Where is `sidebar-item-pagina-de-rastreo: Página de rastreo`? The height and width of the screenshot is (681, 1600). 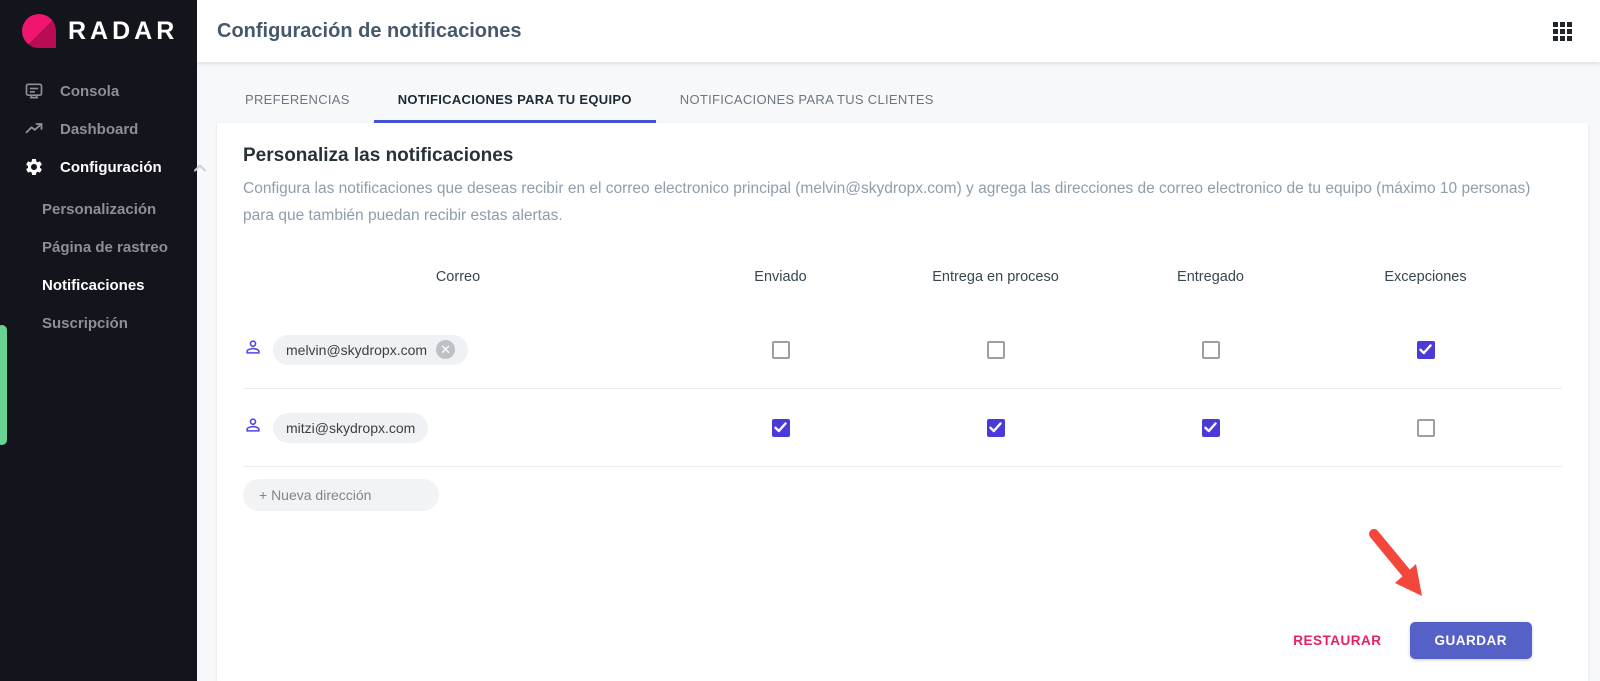 sidebar-item-pagina-de-rastreo: Página de rastreo is located at coordinates (98, 247).